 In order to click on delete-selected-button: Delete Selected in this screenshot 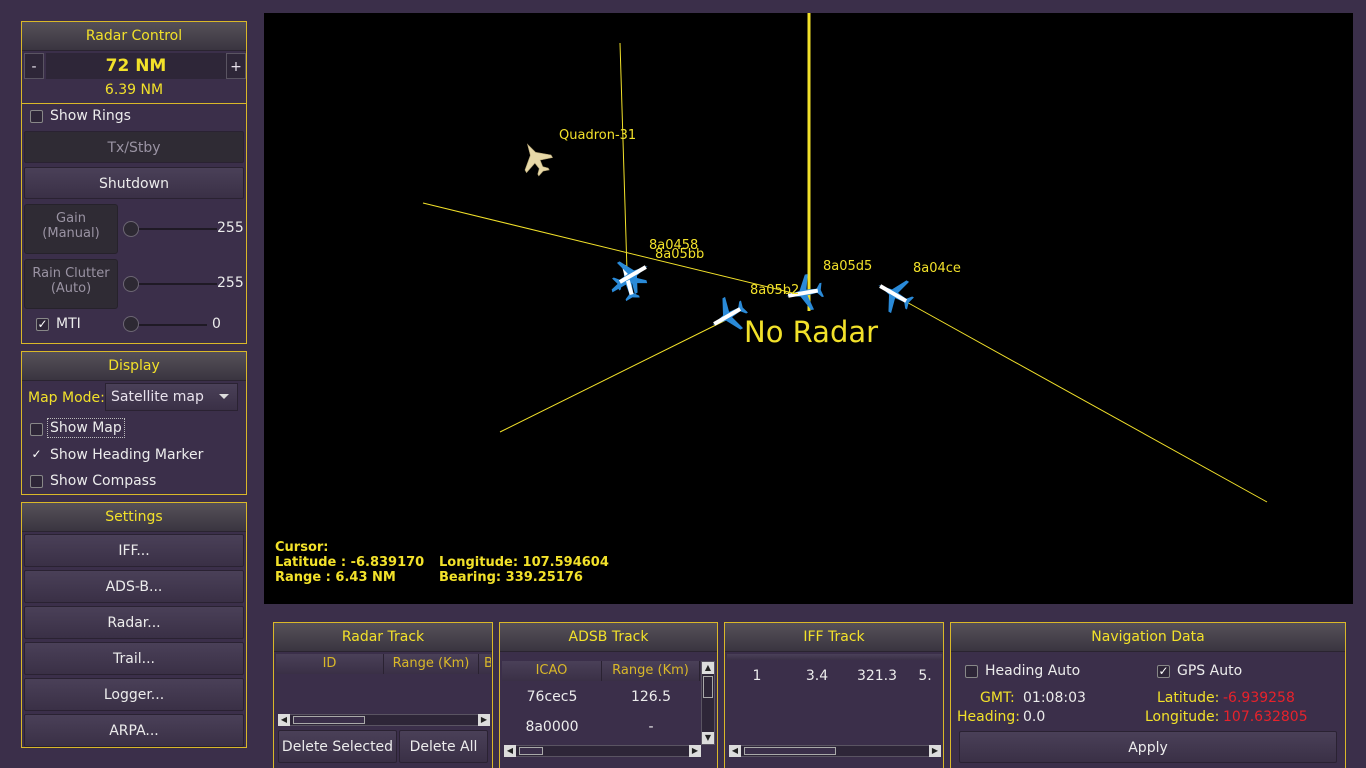, I will do `click(337, 746)`.